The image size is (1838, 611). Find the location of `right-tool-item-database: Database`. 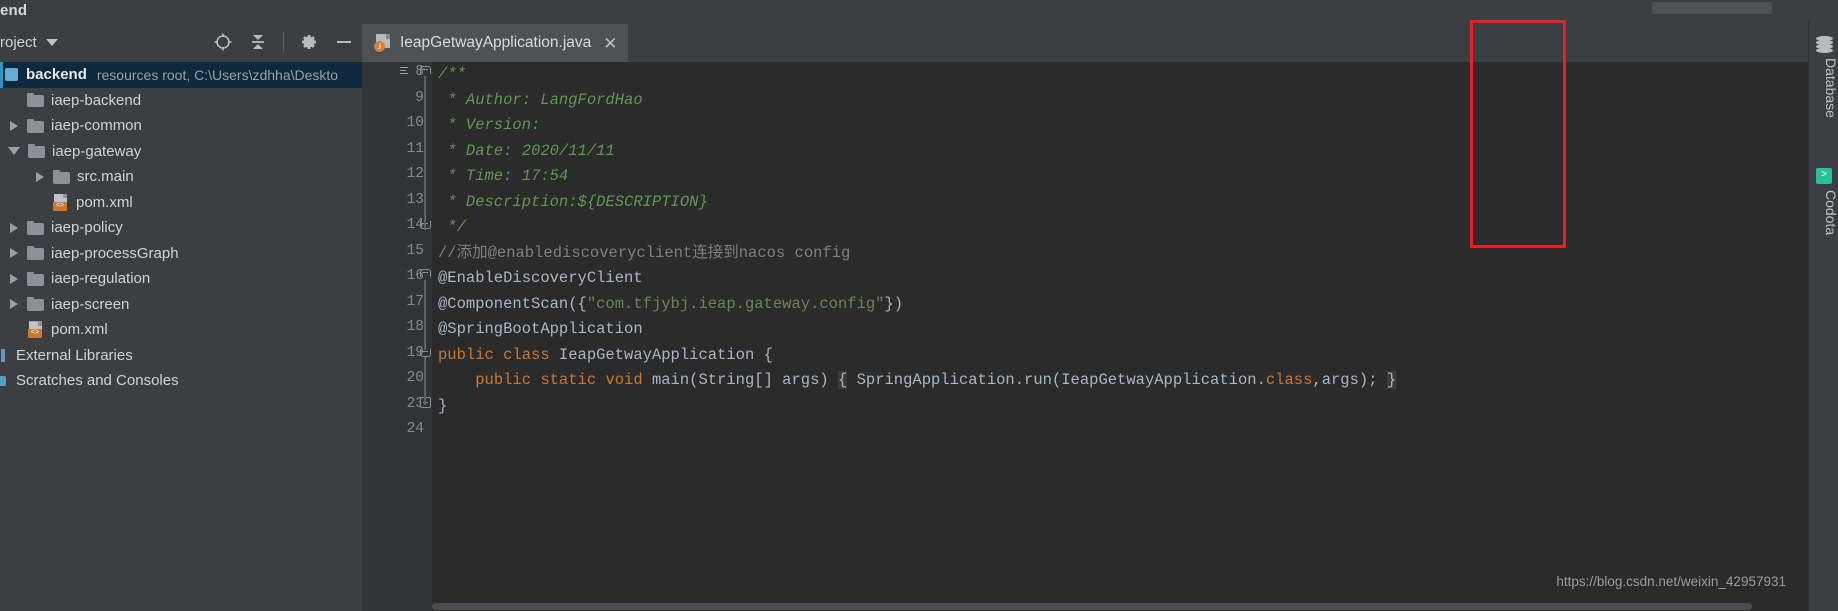

right-tool-item-database: Database is located at coordinates (1823, 88).